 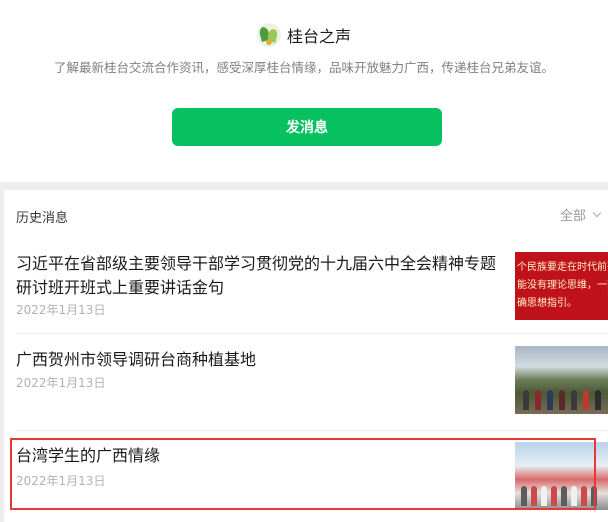 I want to click on history-header: 历史消息 全部, so click(x=306, y=214).